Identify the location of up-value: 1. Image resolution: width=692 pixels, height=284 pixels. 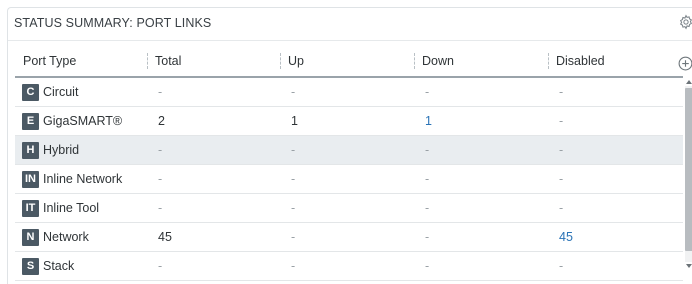
(294, 121).